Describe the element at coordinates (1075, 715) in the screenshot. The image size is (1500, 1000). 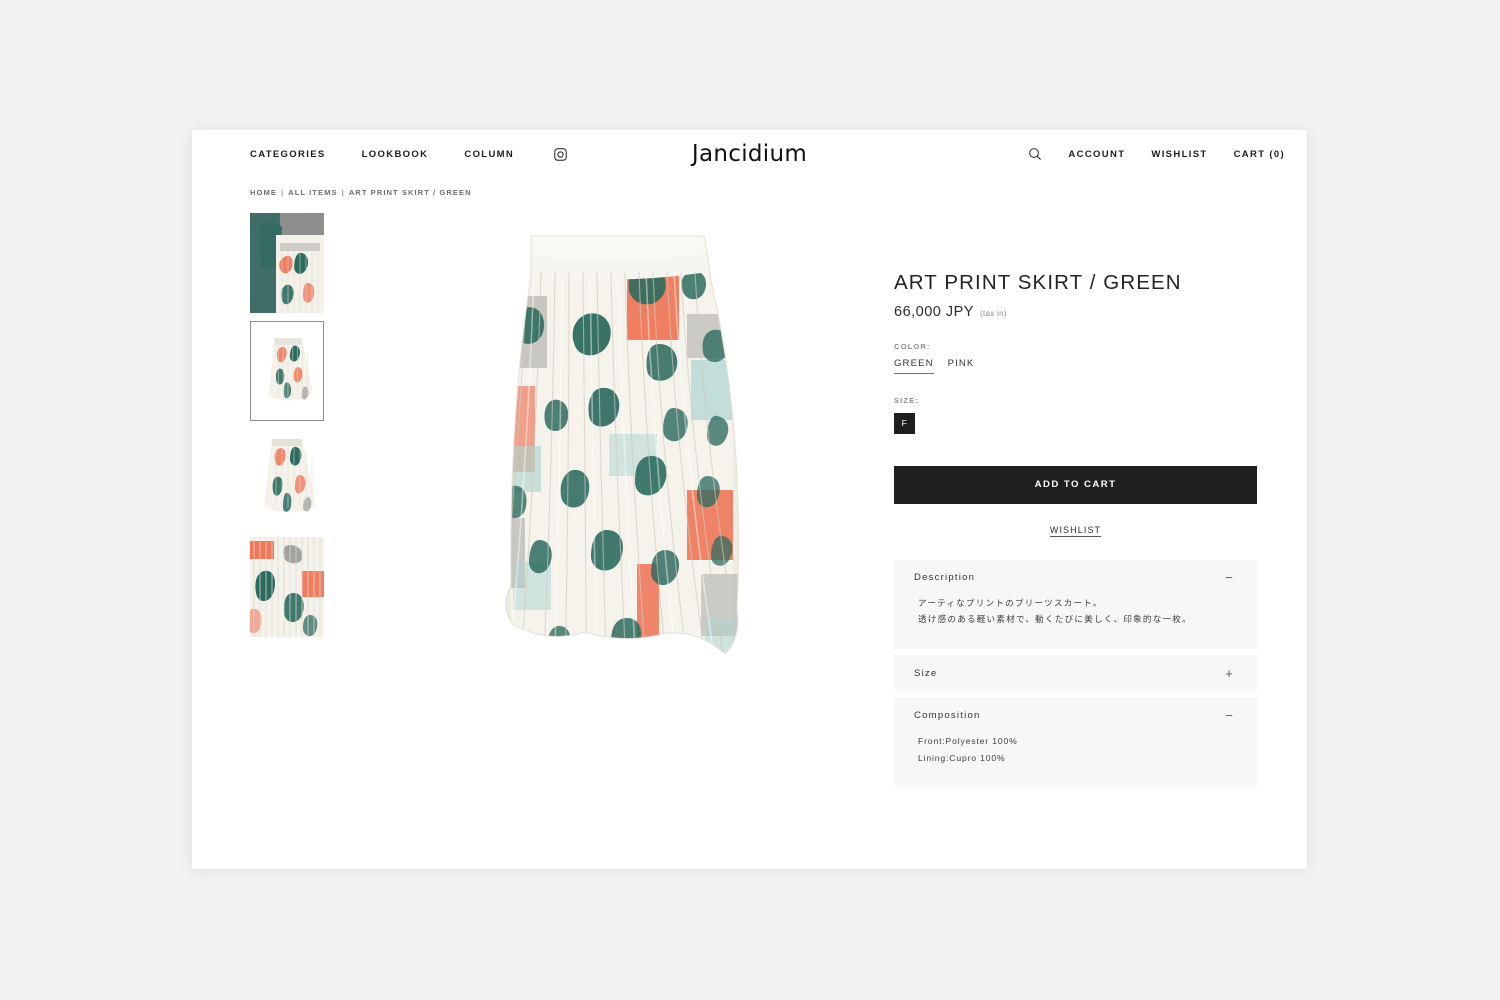
I see `accordion-composition-header: Composition −` at that location.